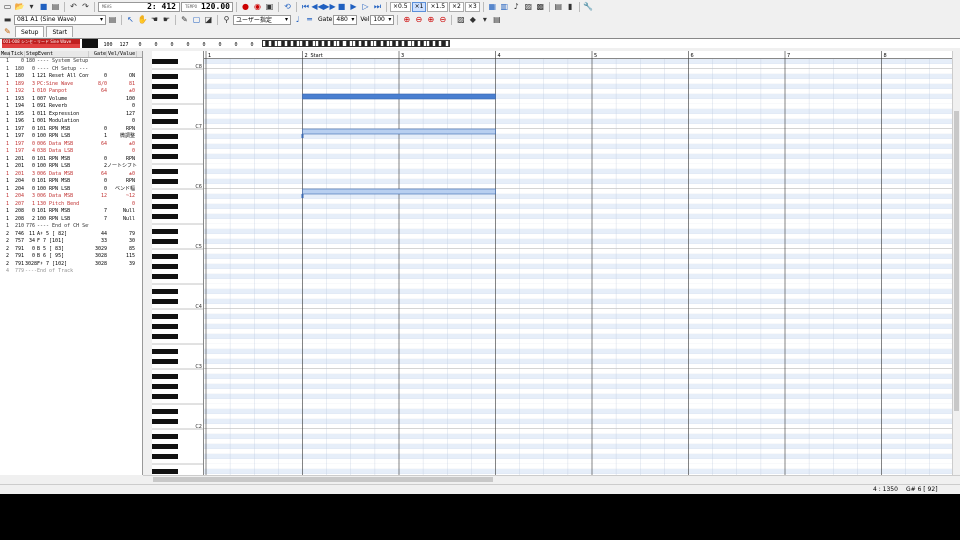 This screenshot has height=540, width=960. What do you see at coordinates (297, 19) in the screenshot?
I see `note-length-icon: ♩` at bounding box center [297, 19].